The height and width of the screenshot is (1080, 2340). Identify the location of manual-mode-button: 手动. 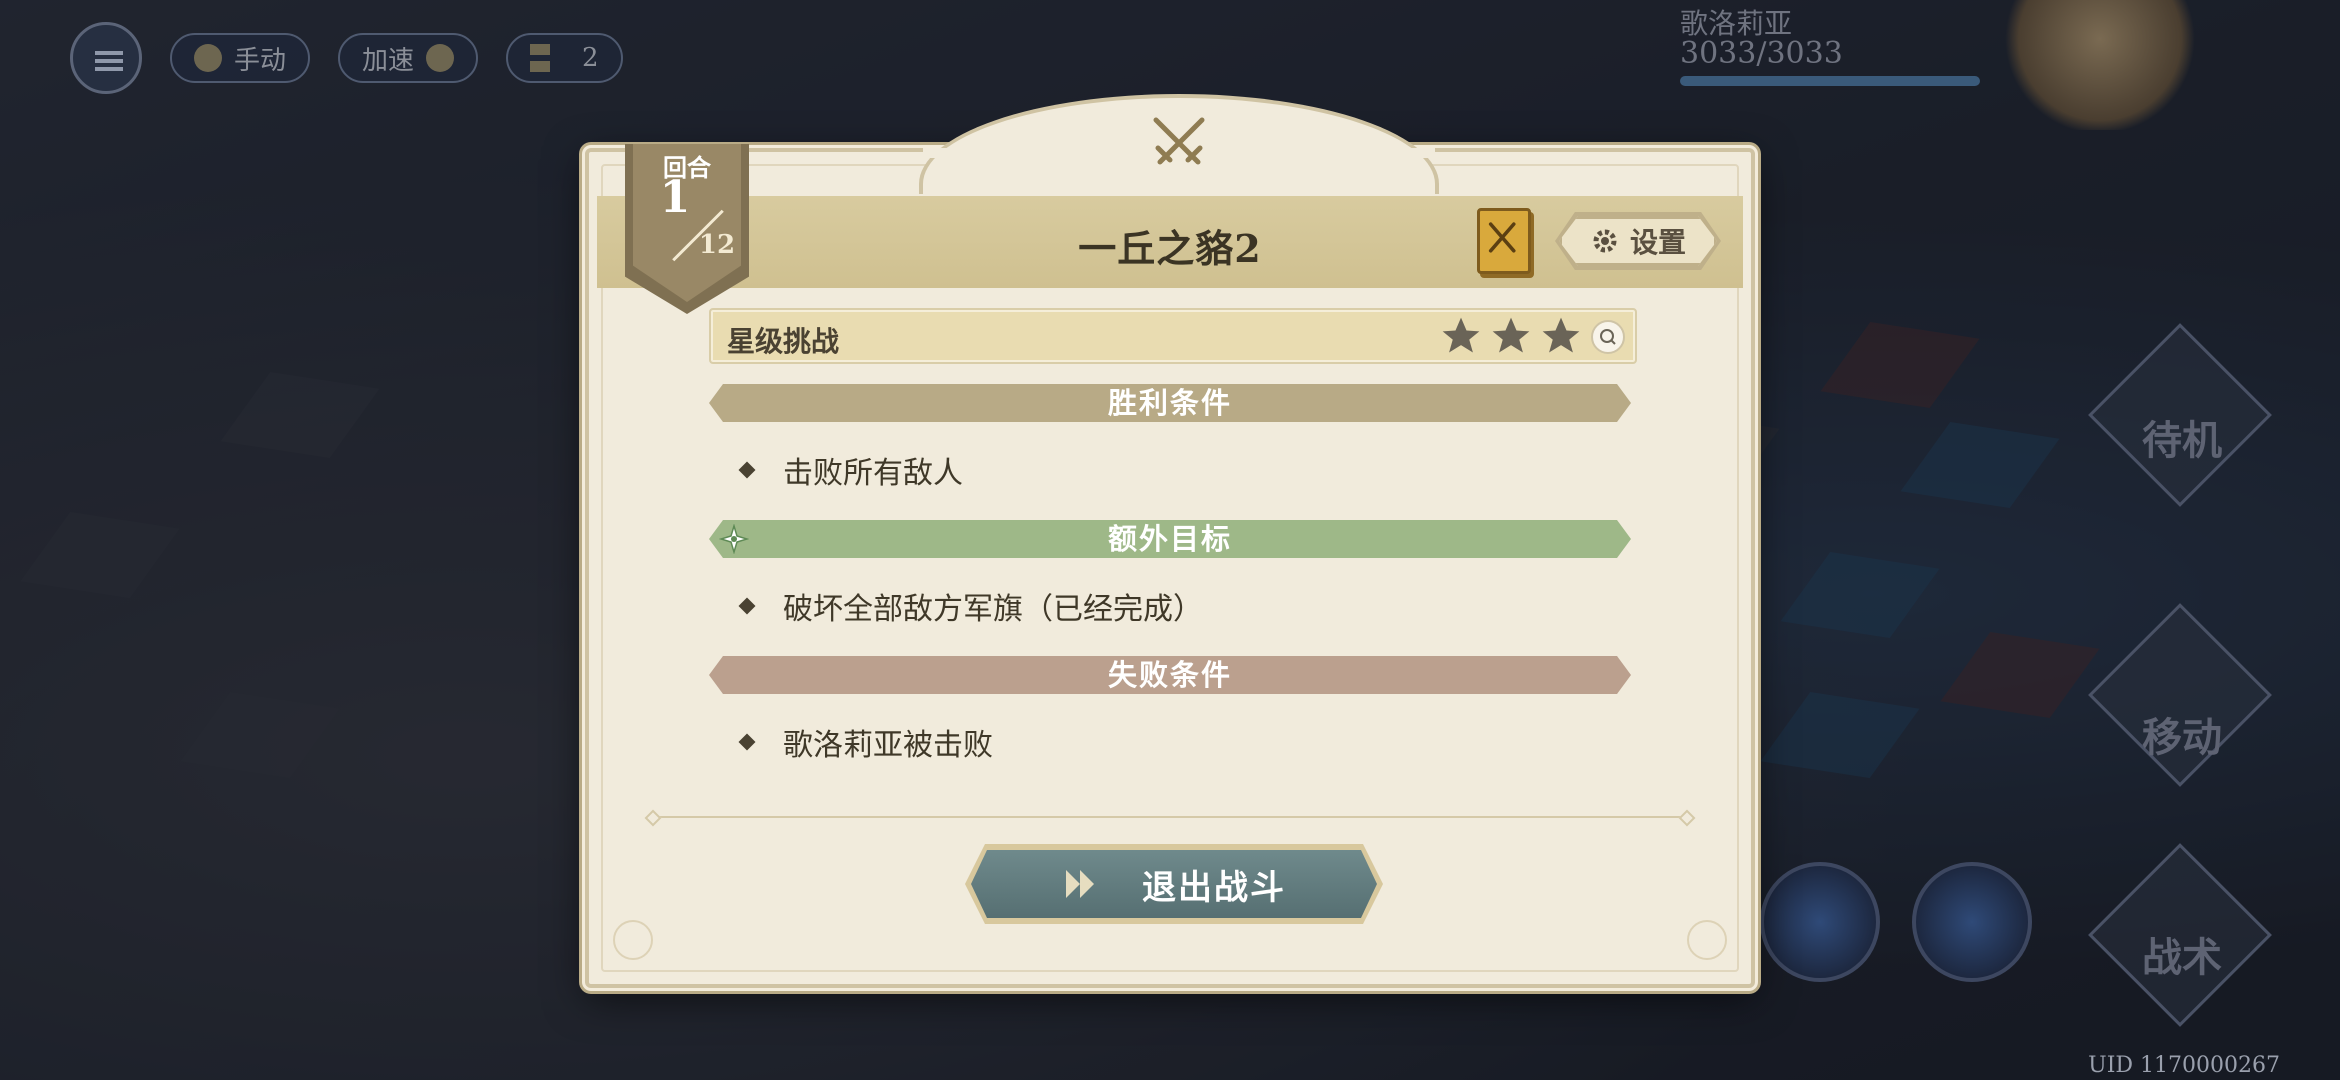
(240, 58).